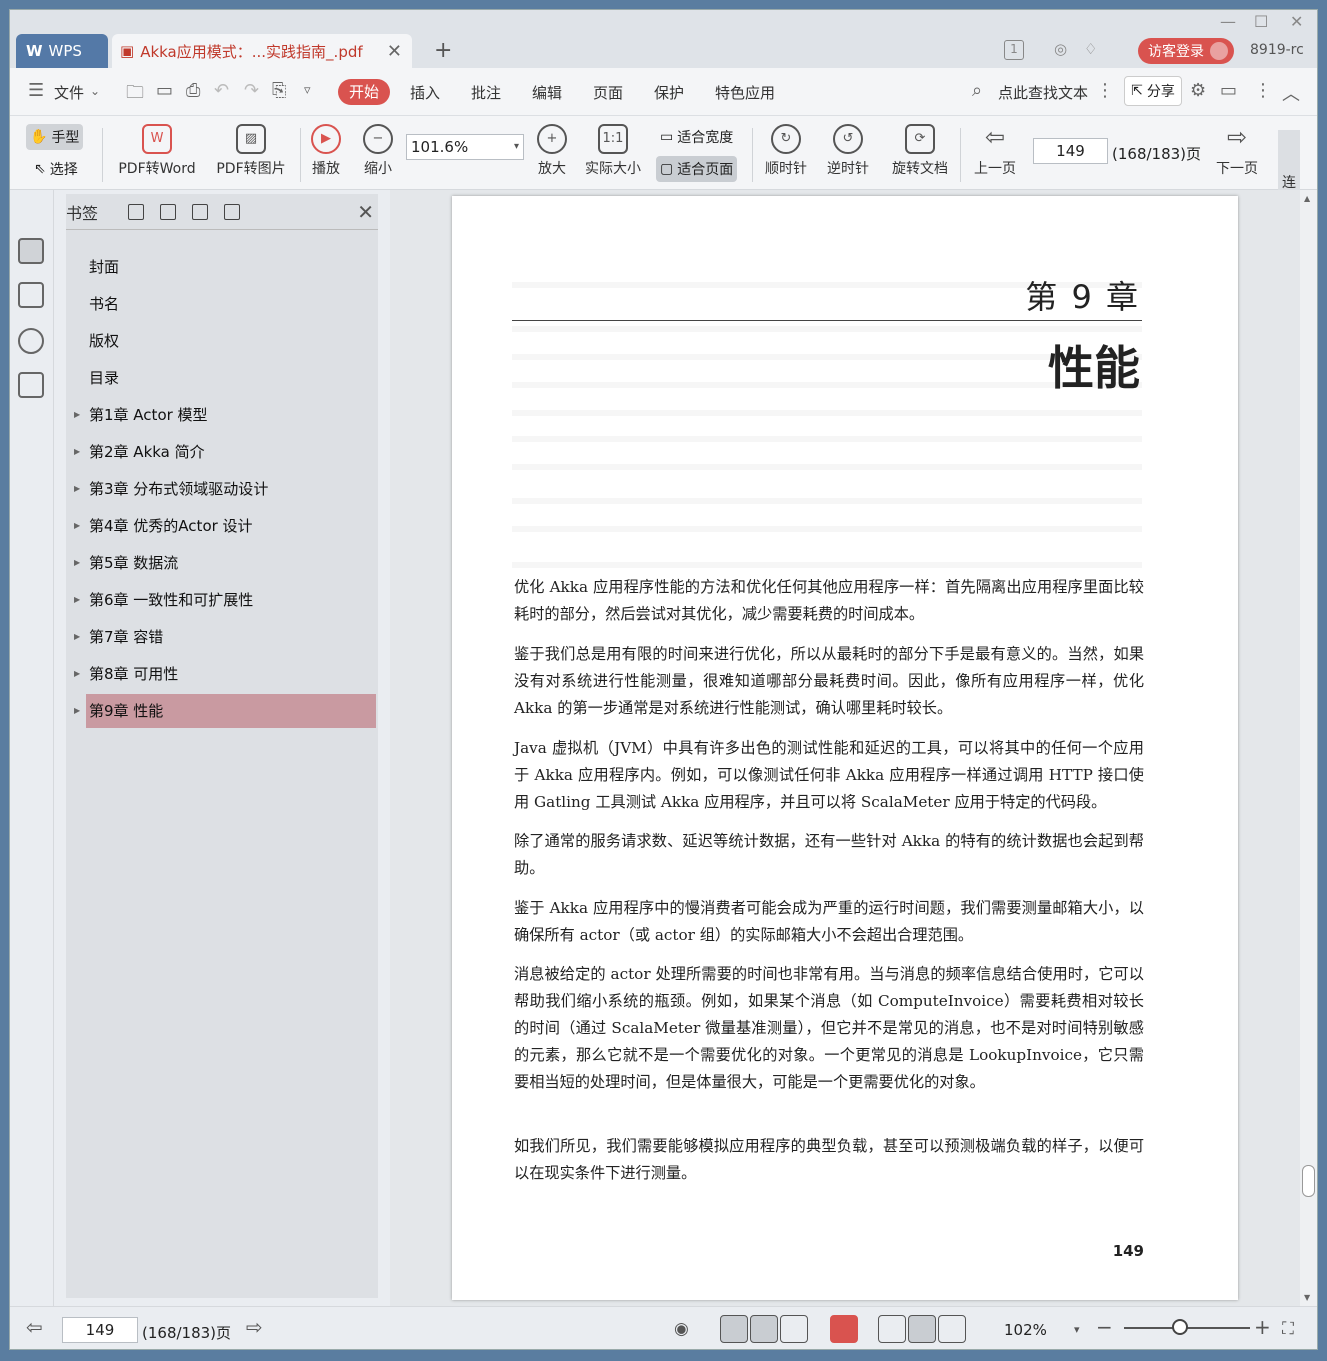 Image resolution: width=1327 pixels, height=1361 pixels. Describe the element at coordinates (1043, 92) in the screenshot. I see `search-text-field: 点此查找文本` at that location.